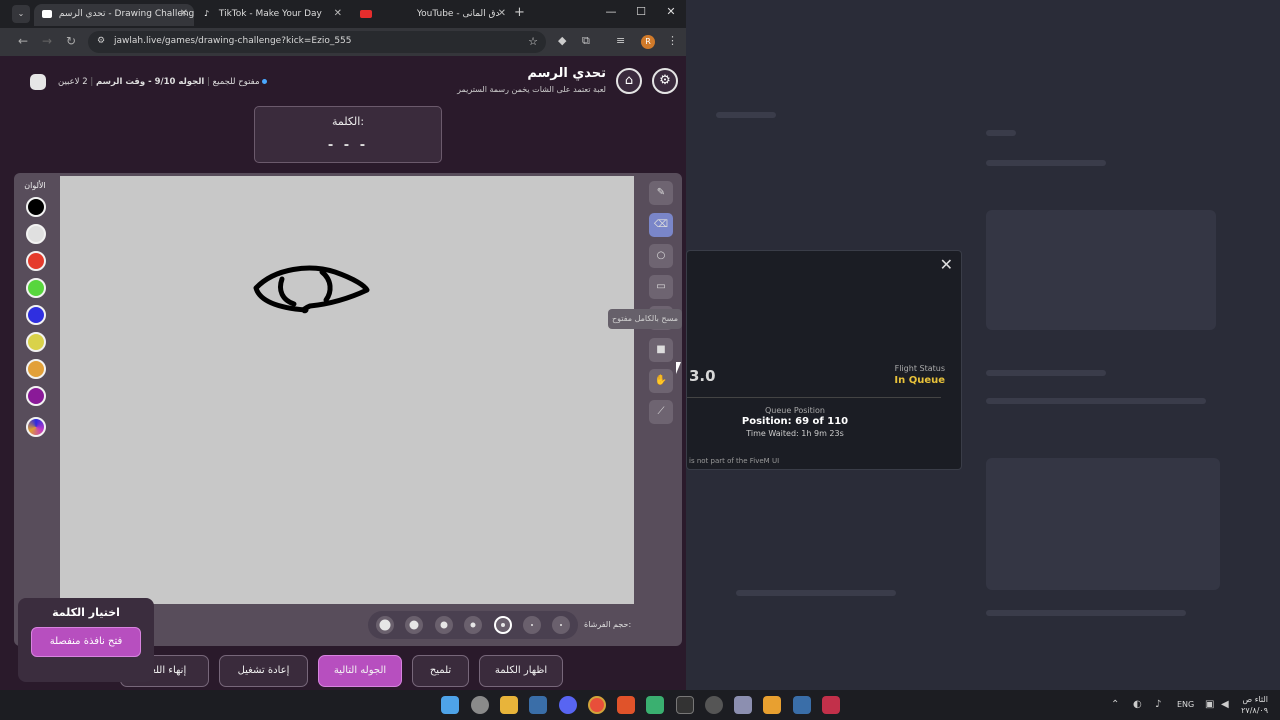 Image resolution: width=1280 pixels, height=720 pixels. Describe the element at coordinates (348, 121) in the screenshot. I see `word-label: الكلمة:` at that location.